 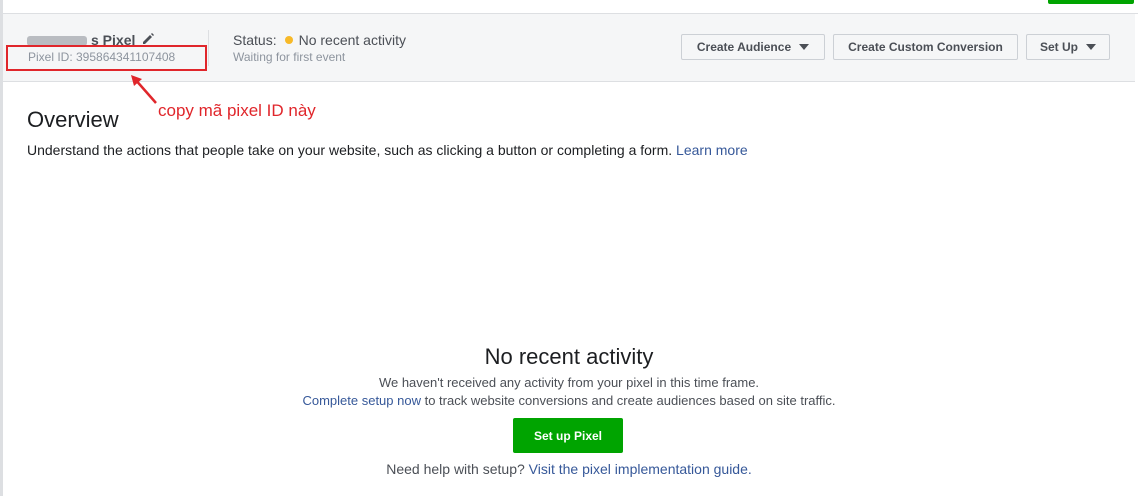 I want to click on empty-state-title: No recent activity, so click(x=569, y=356).